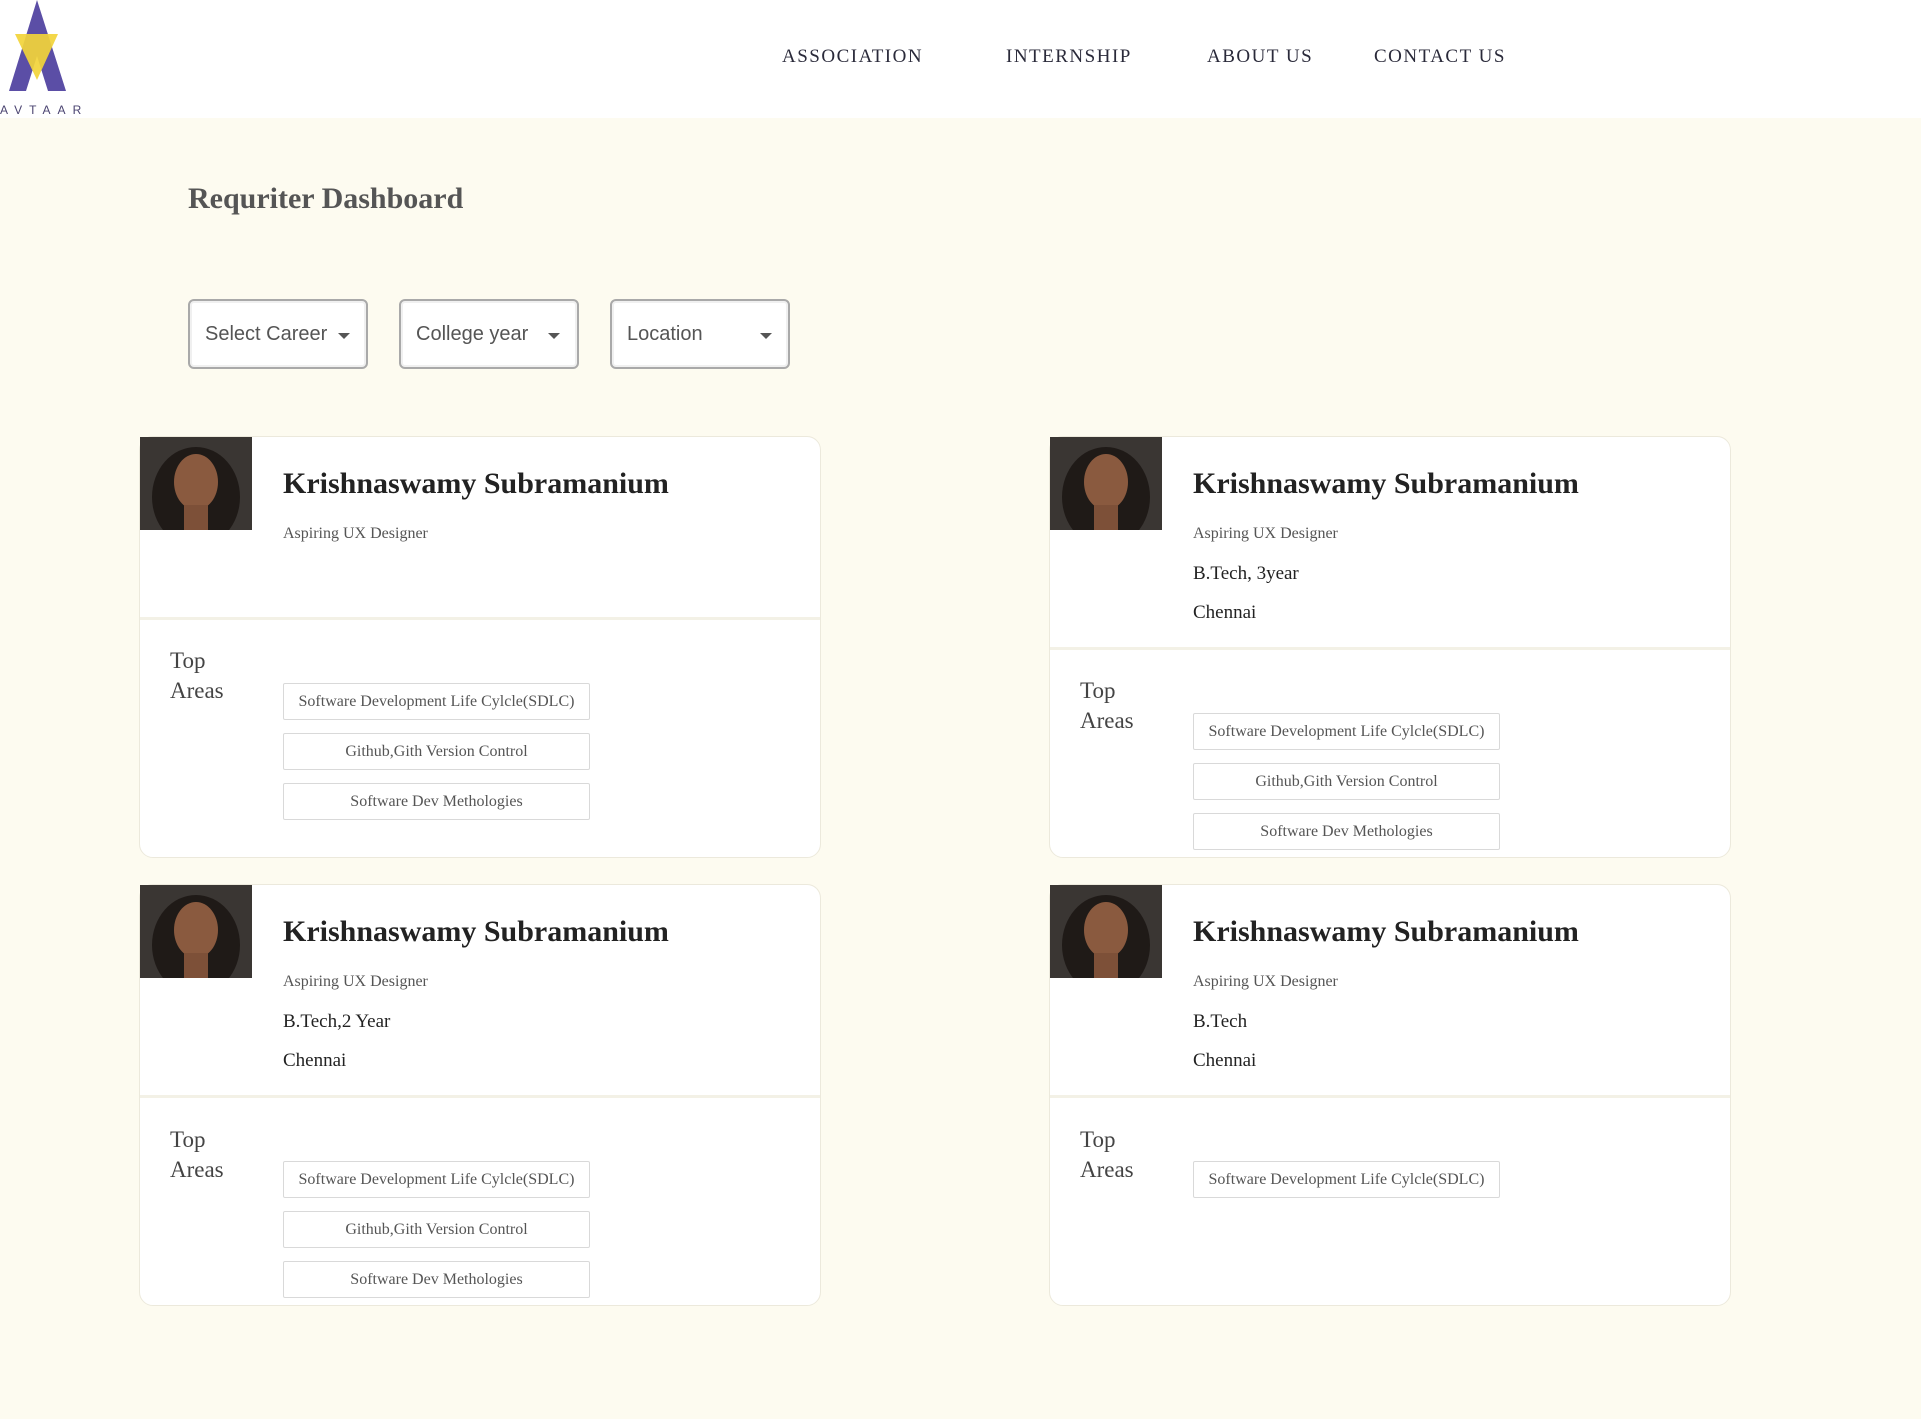 The image size is (1921, 1419). Describe the element at coordinates (852, 57) in the screenshot. I see `nav-association: ASSOCIATION` at that location.